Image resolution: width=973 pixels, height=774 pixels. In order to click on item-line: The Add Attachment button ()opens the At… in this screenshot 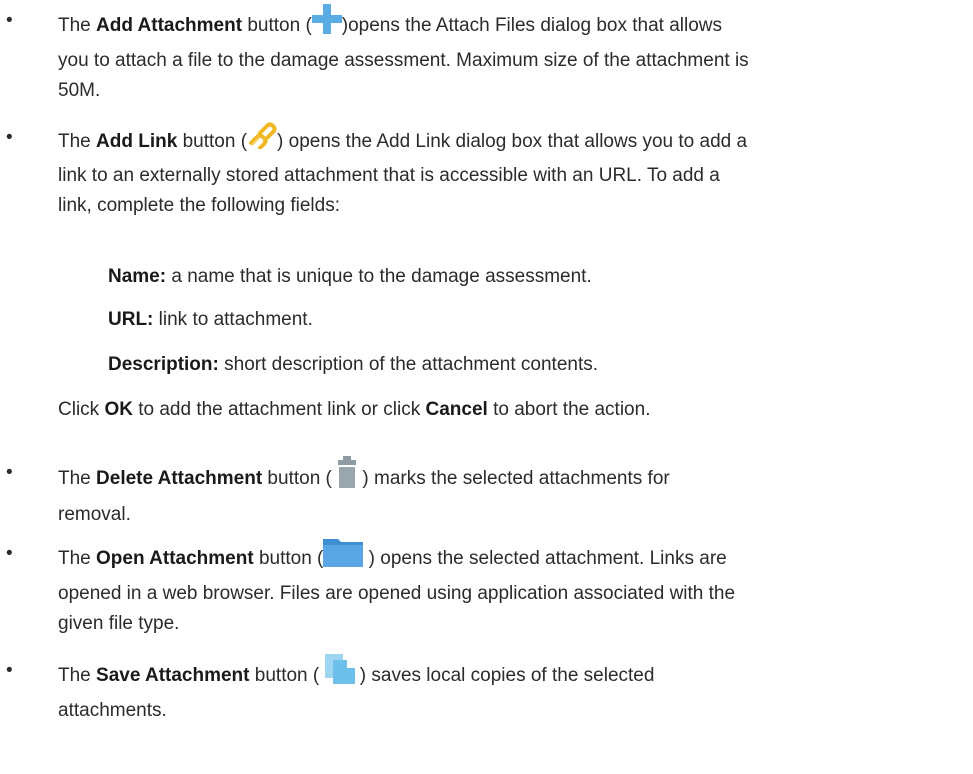, I will do `click(509, 25)`.